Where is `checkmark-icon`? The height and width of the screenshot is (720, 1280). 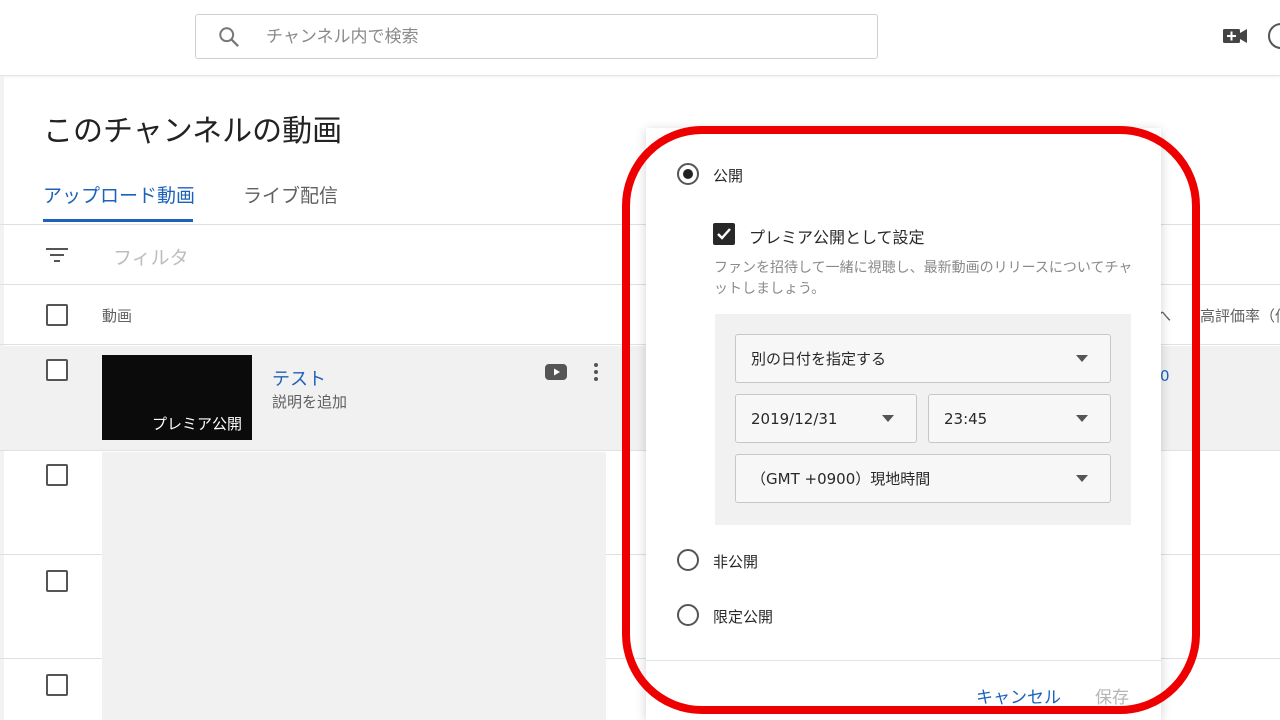
checkmark-icon is located at coordinates (724, 234).